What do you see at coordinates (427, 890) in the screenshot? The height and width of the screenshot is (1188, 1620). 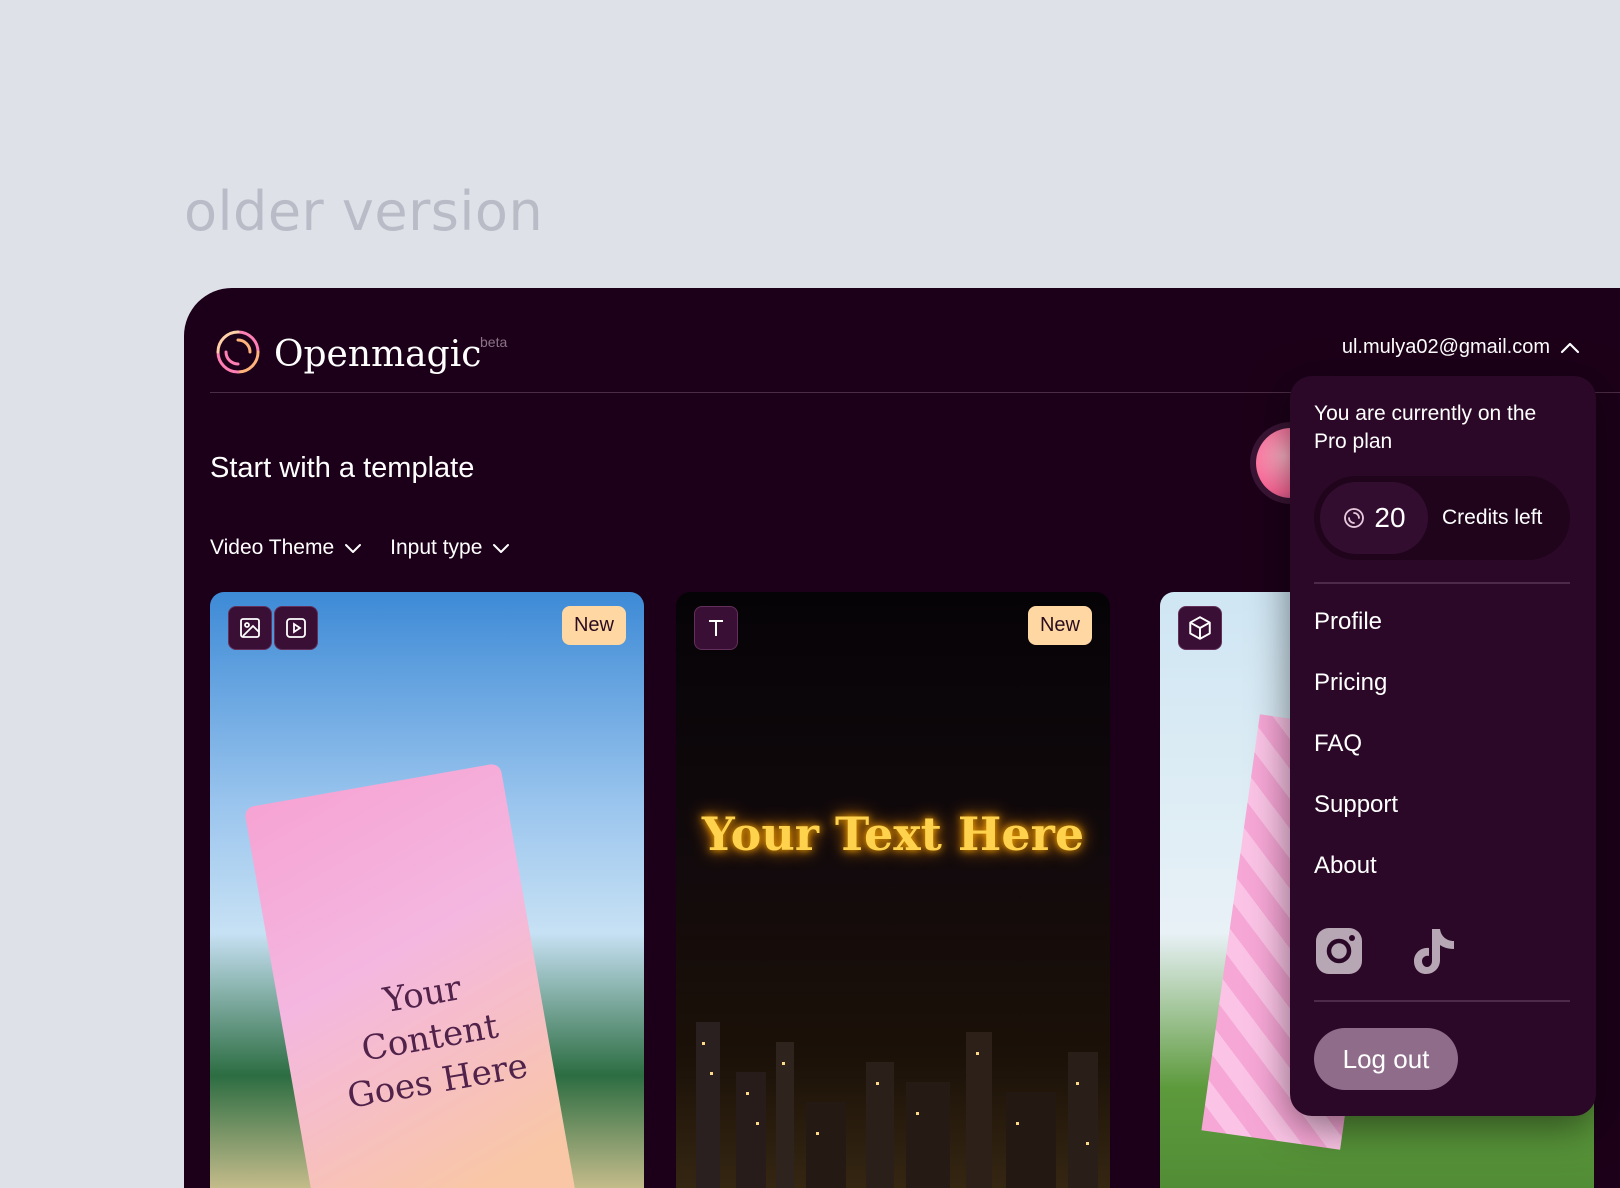 I see `template-card-content-flag: Your Content Goes Here New` at bounding box center [427, 890].